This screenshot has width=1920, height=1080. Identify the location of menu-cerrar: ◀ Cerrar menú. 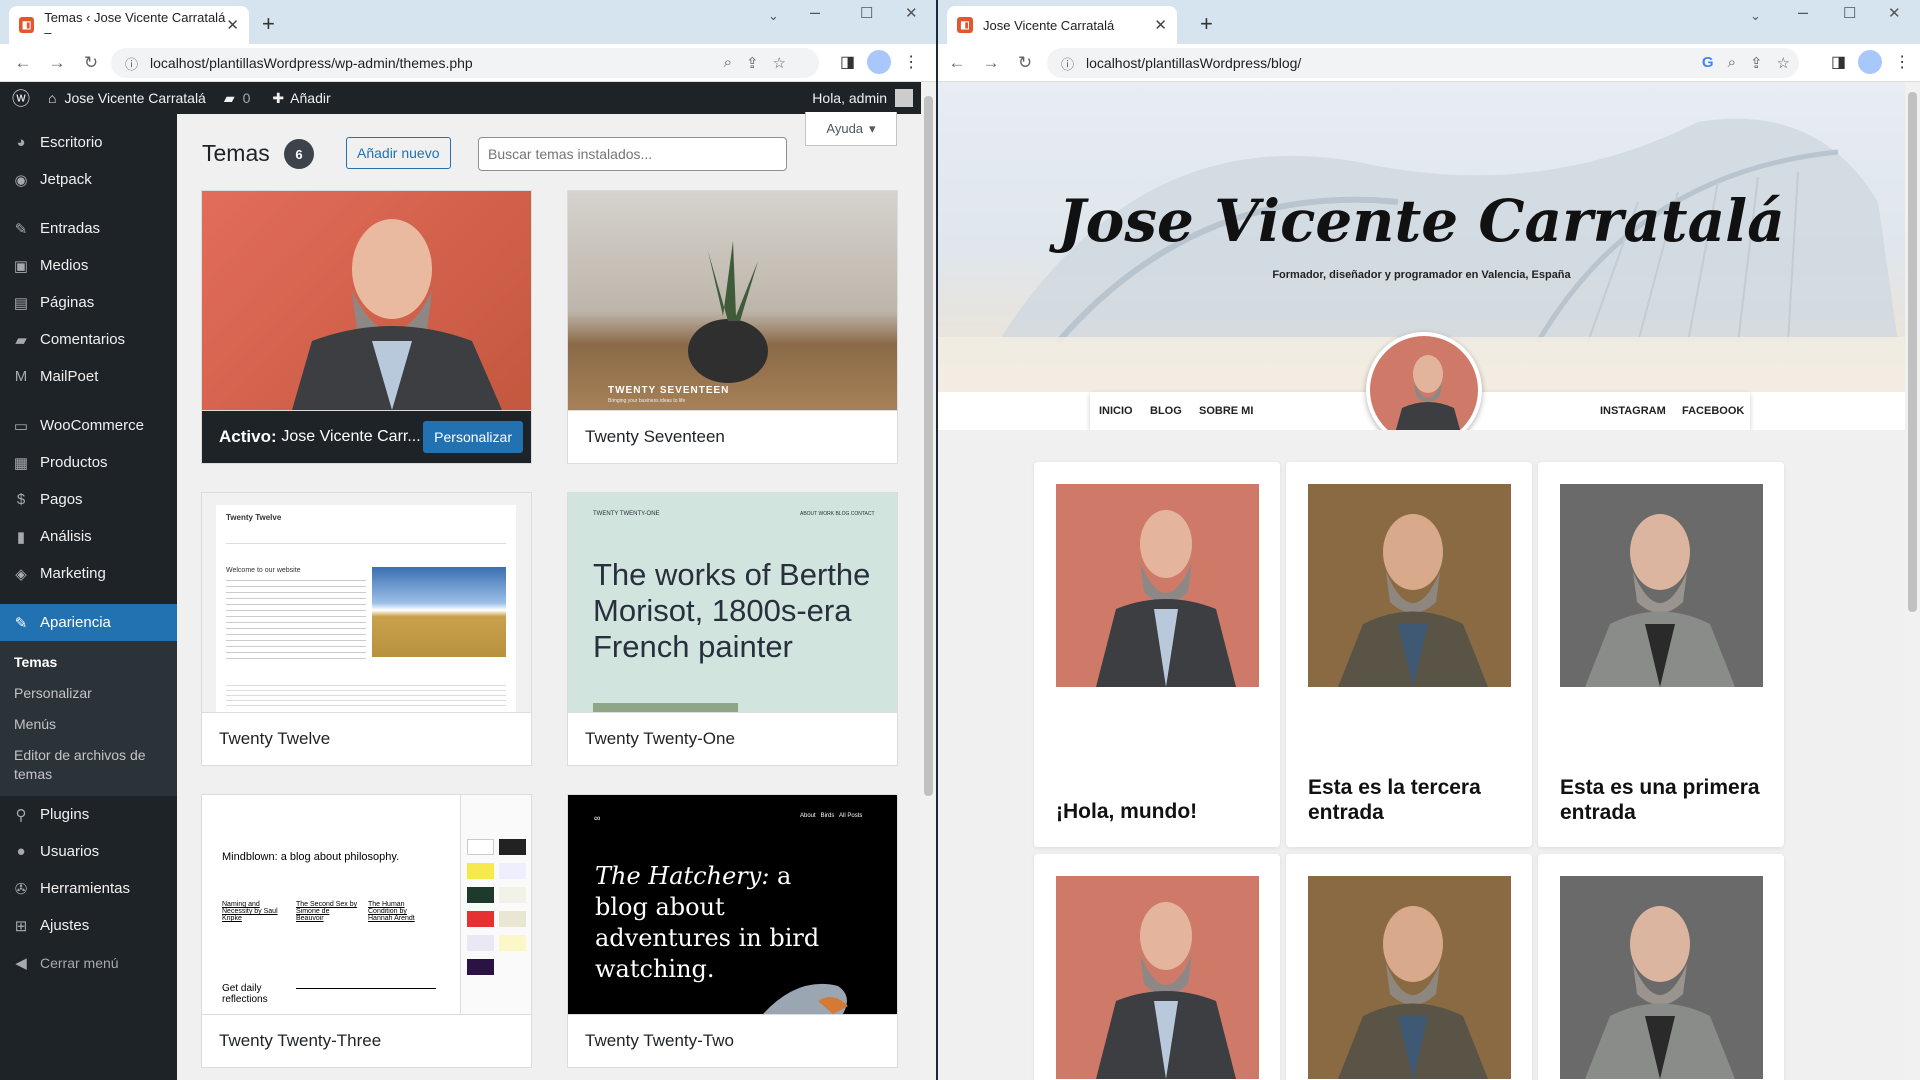
(88, 962).